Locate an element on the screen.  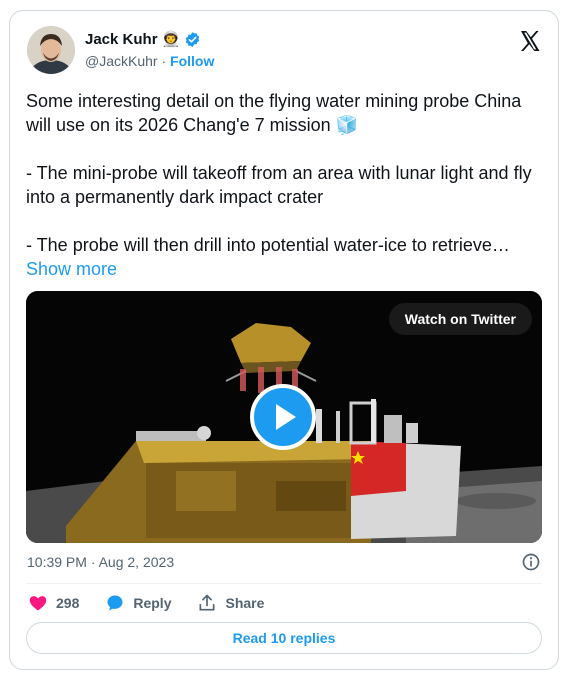
heart-icon is located at coordinates (38, 603).